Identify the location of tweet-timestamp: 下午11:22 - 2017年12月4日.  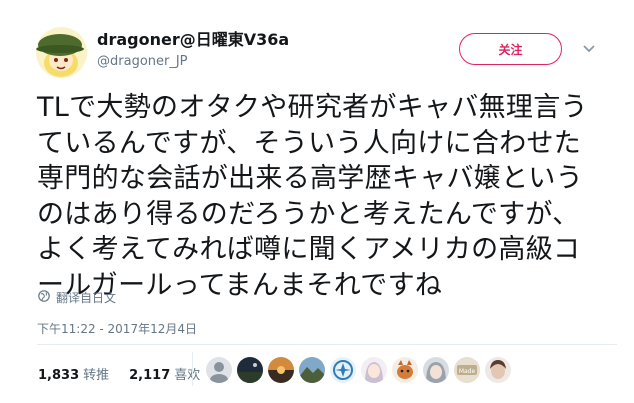
(117, 328).